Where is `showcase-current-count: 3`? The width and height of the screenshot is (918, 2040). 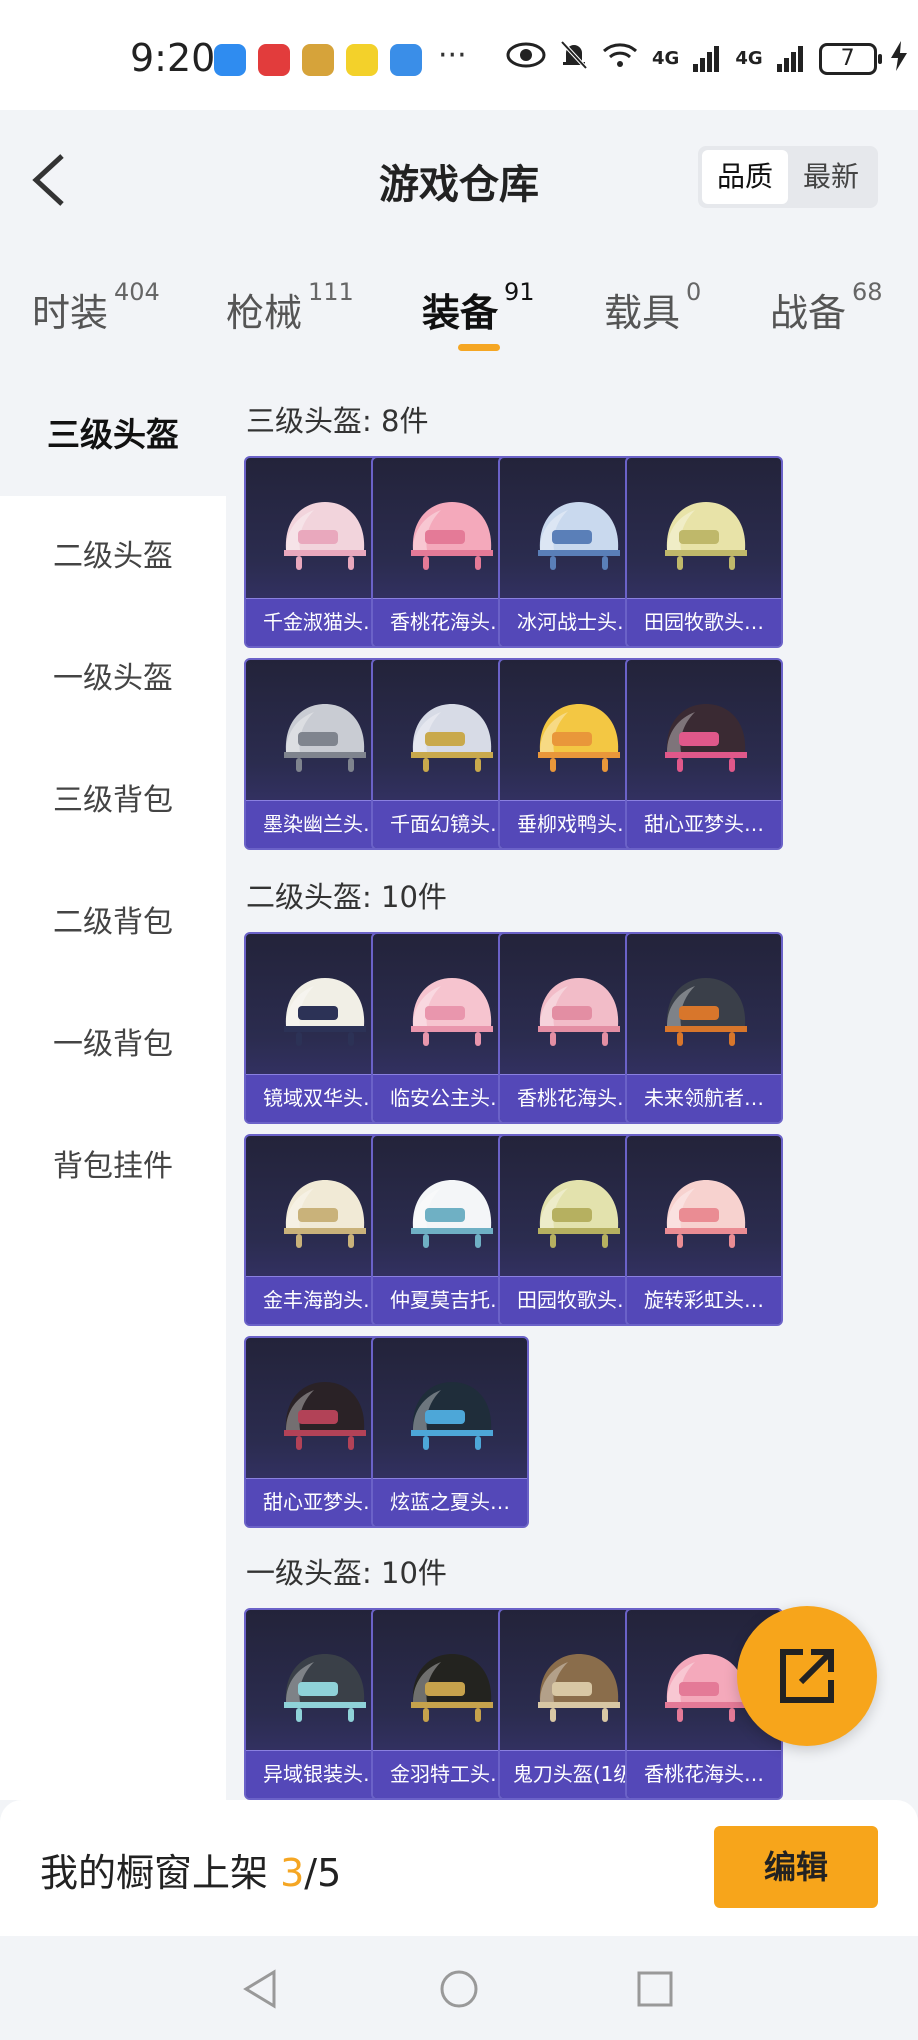 showcase-current-count: 3 is located at coordinates (292, 1873).